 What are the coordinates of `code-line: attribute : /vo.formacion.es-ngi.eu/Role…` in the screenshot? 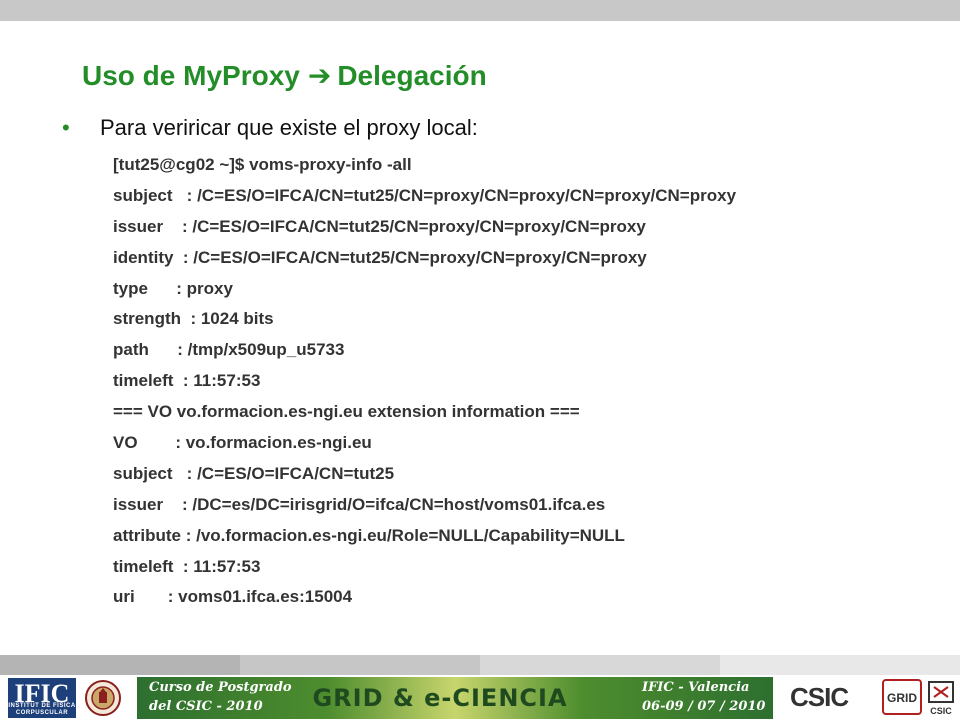 It's located at (369, 535).